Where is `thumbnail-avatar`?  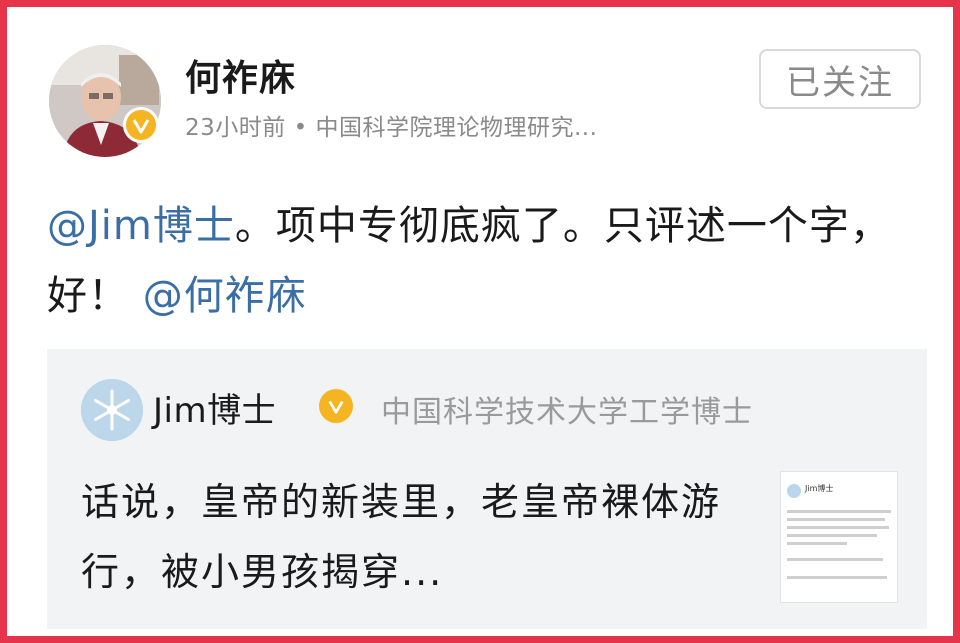
thumbnail-avatar is located at coordinates (794, 491).